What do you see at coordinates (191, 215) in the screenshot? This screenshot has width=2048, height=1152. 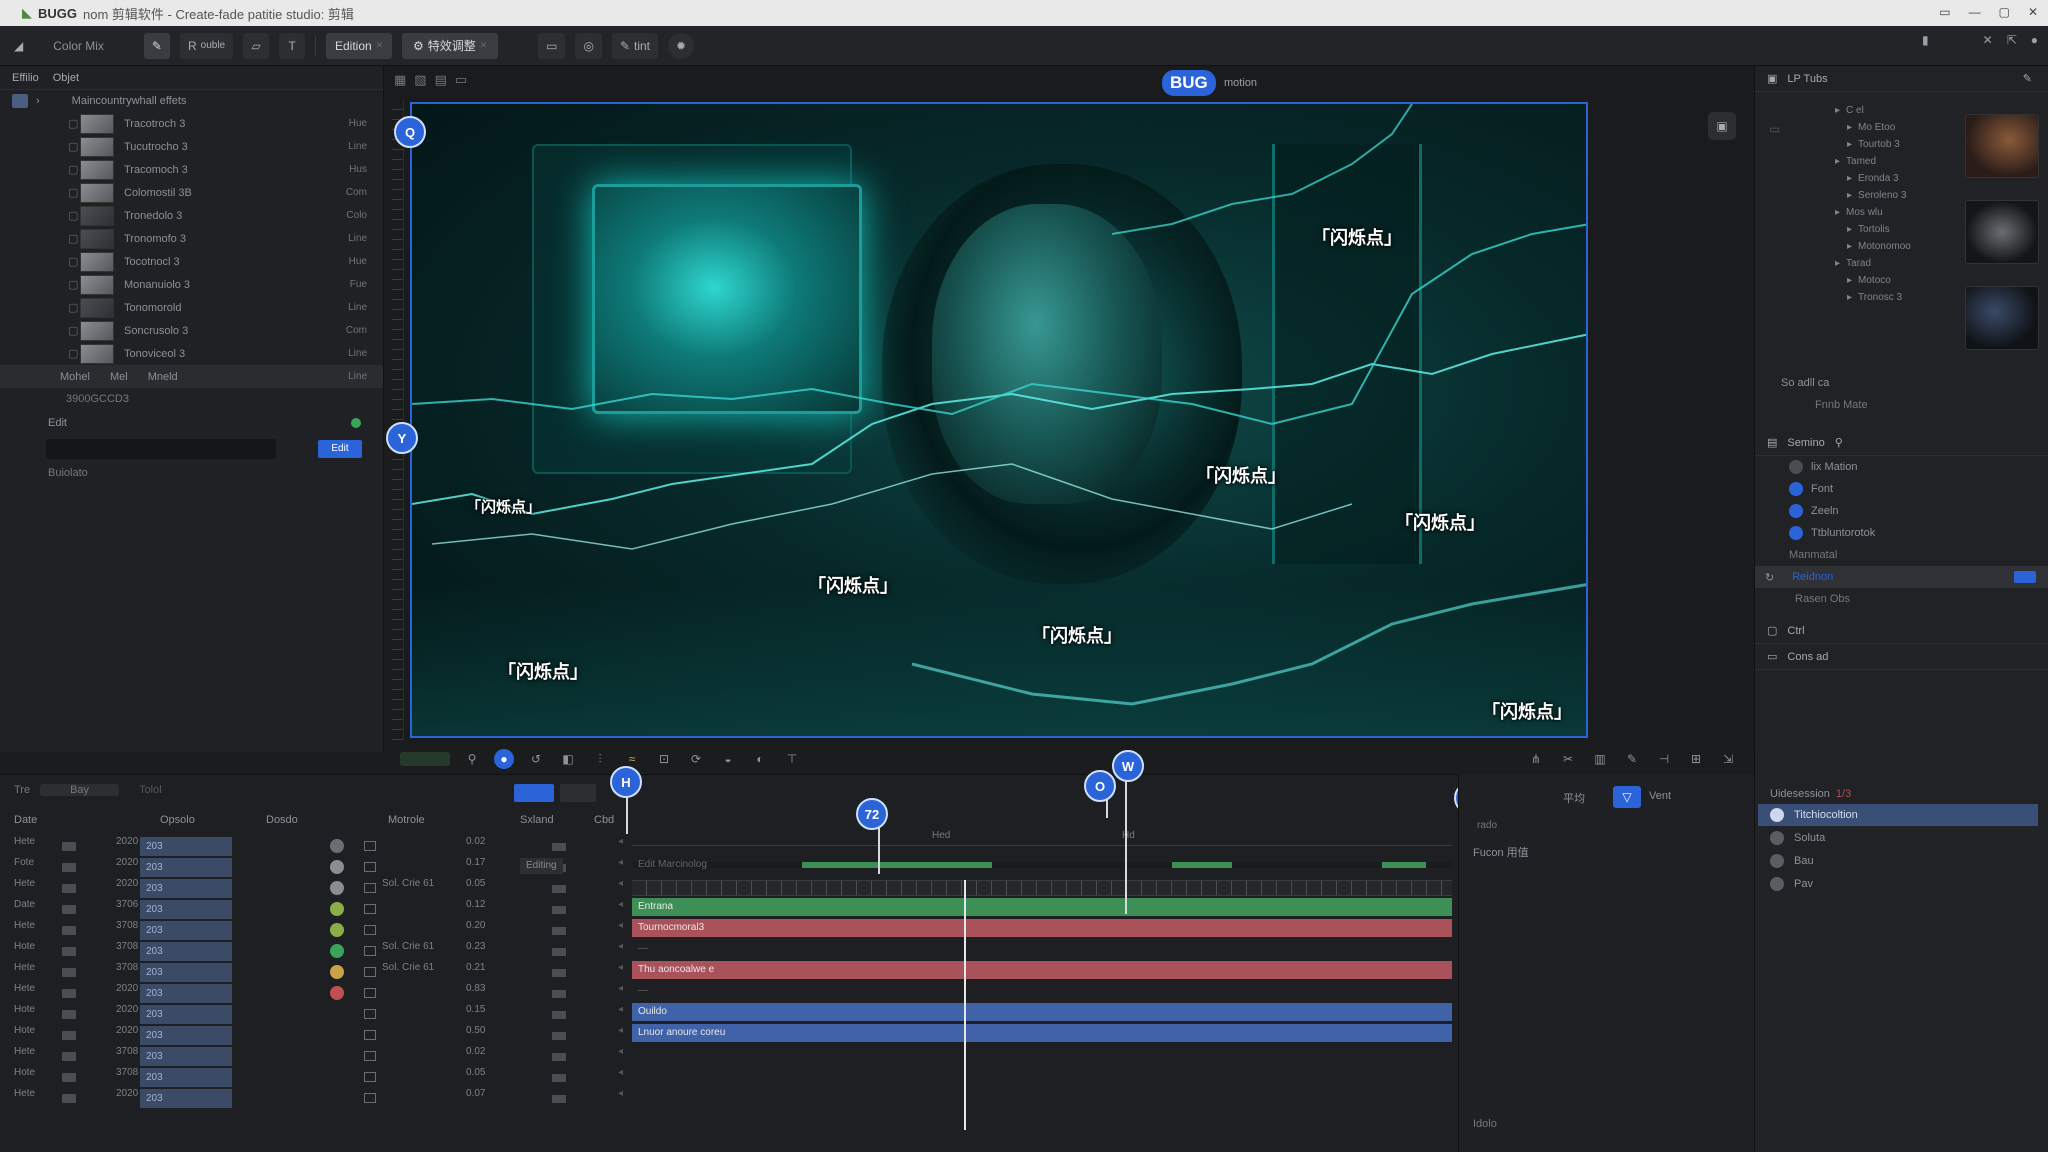 I see `layer-row: ▢ Tronedolo 3 Colo` at bounding box center [191, 215].